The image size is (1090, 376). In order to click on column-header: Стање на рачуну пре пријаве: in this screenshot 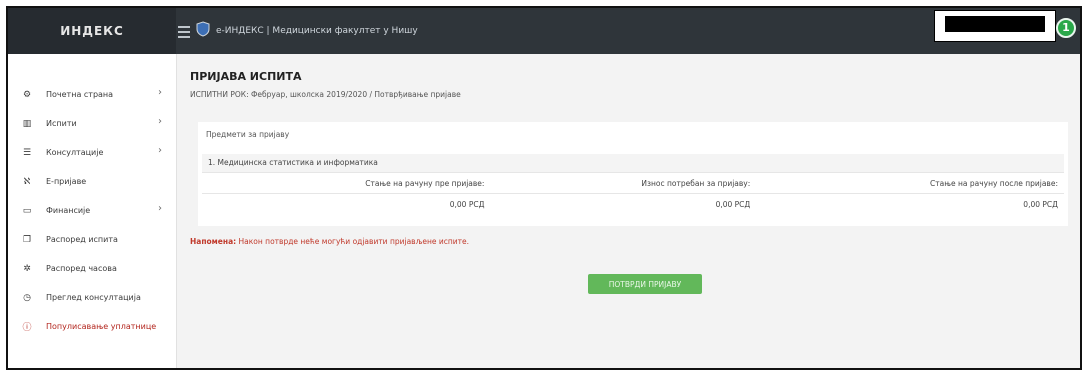, I will do `click(346, 183)`.